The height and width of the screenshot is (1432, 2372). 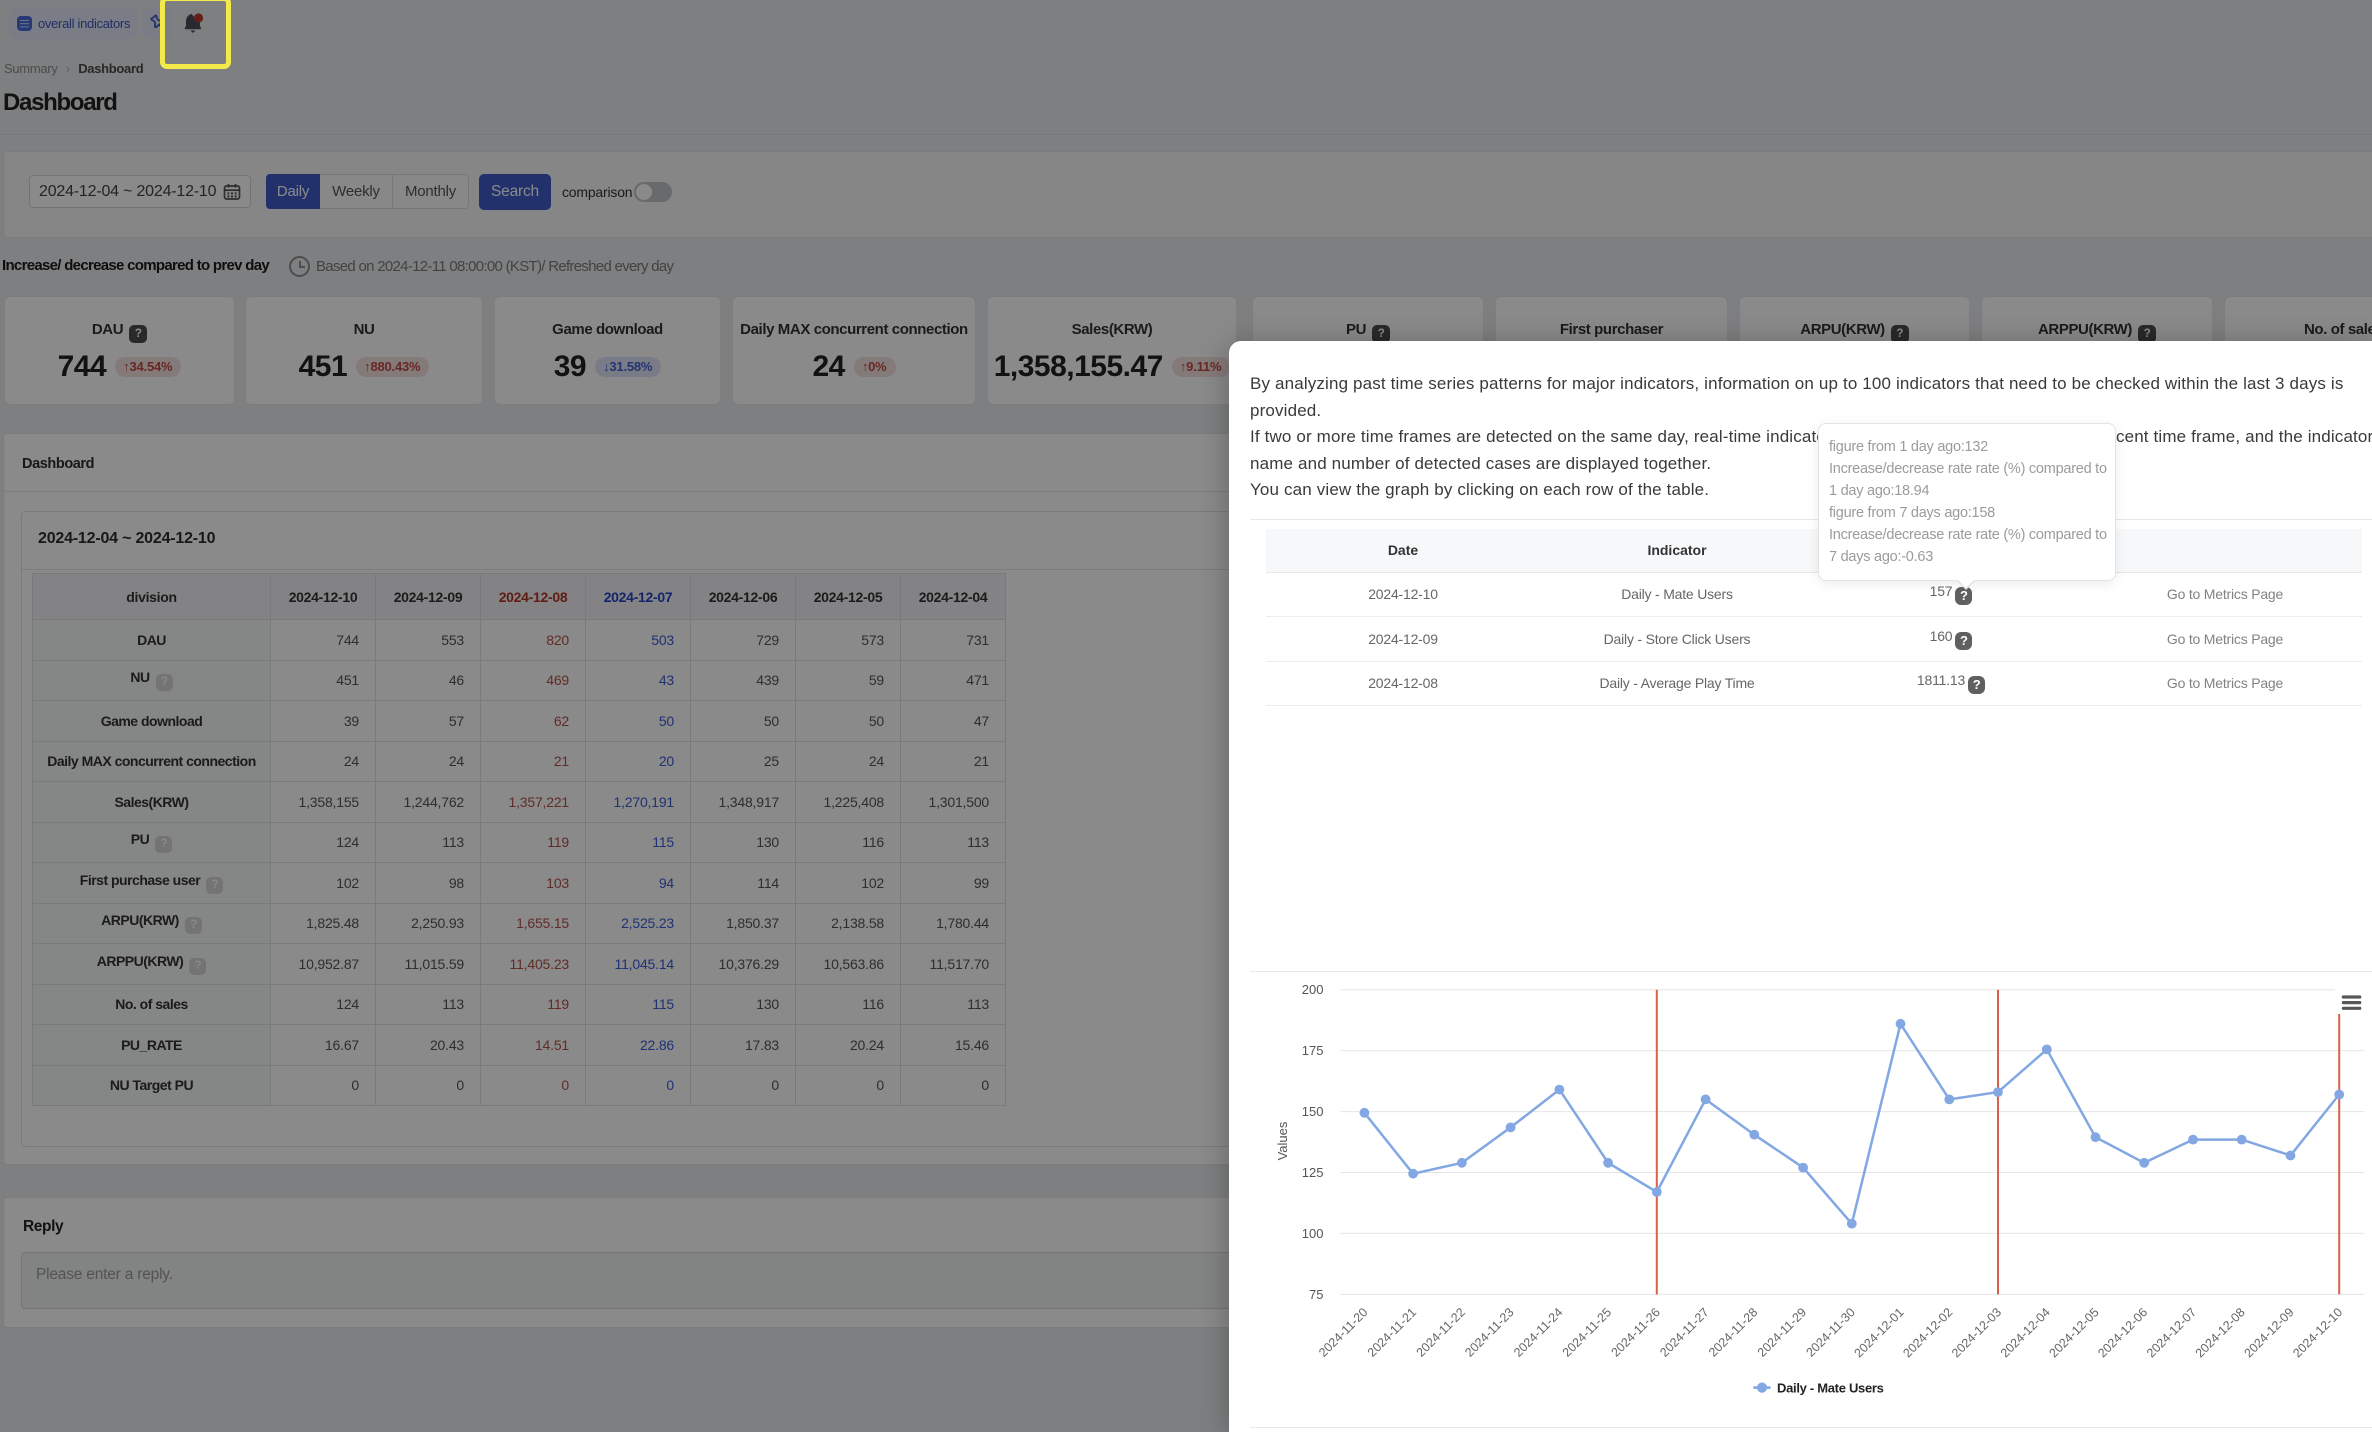 I want to click on svg-text: 2024-12-01, so click(x=1879, y=1332).